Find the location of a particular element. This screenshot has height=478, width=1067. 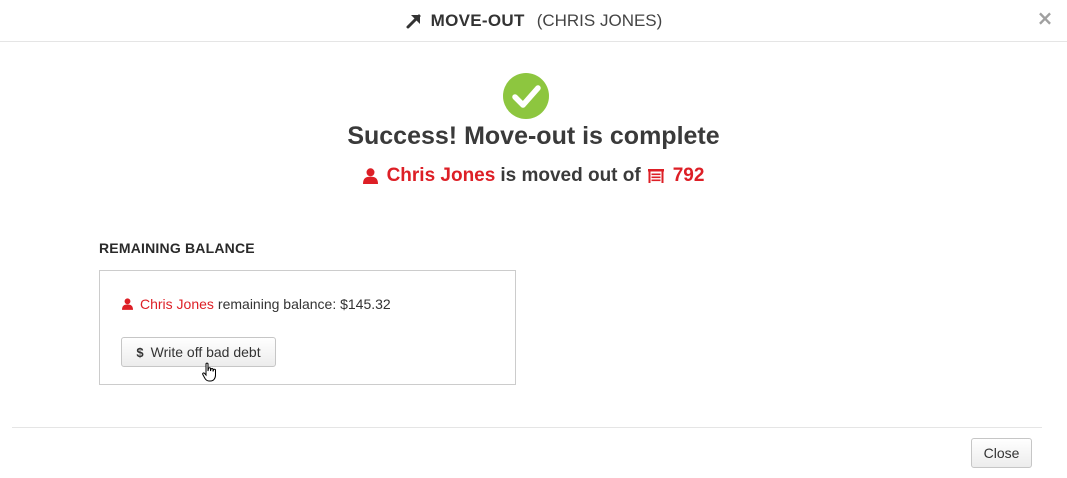

balance-line: Chris Jones remaining balance: $145.32 is located at coordinates (256, 304).